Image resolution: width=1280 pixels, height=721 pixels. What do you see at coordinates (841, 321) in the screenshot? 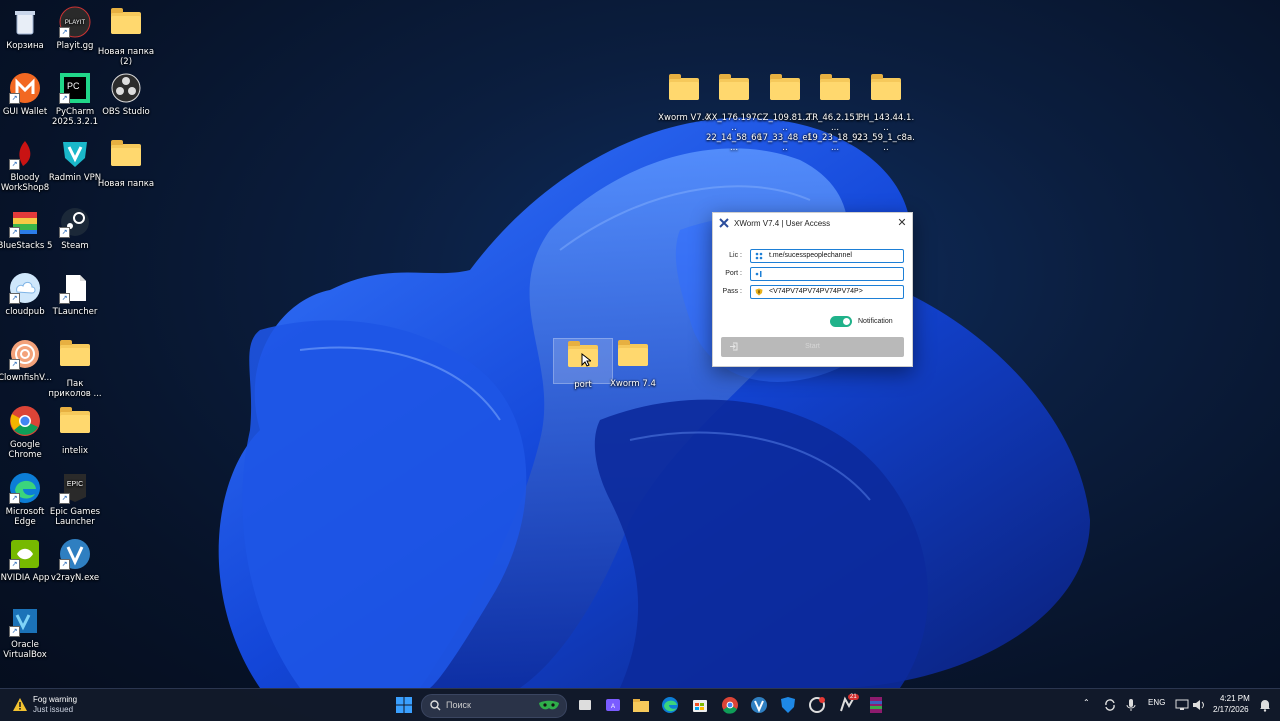
I see `notification-toggle` at bounding box center [841, 321].